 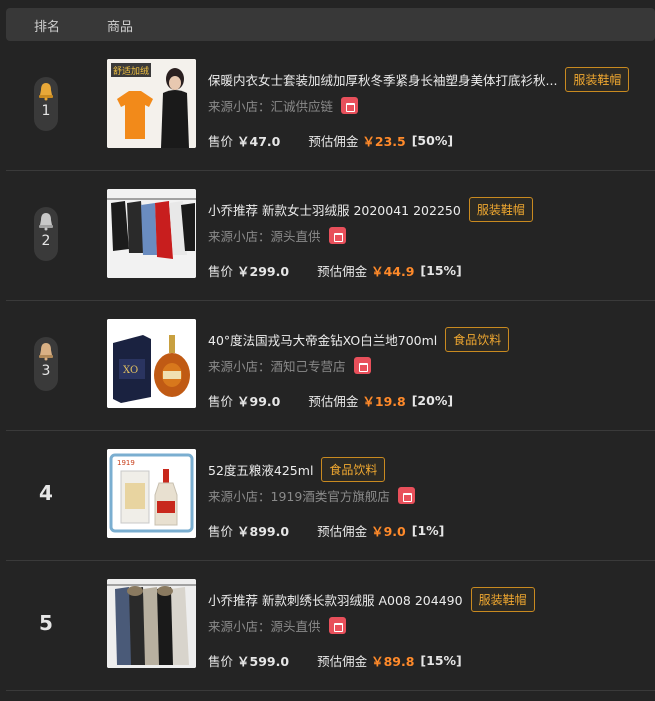 I want to click on price-value: ￥99.0, so click(x=259, y=401).